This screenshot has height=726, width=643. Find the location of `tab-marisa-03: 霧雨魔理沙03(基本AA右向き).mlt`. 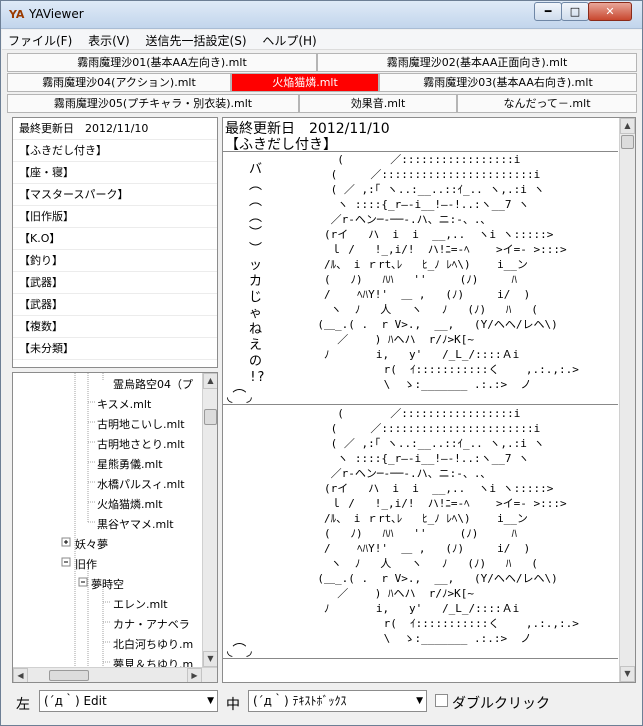

tab-marisa-03: 霧雨魔理沙03(基本AA右向き).mlt is located at coordinates (508, 82).